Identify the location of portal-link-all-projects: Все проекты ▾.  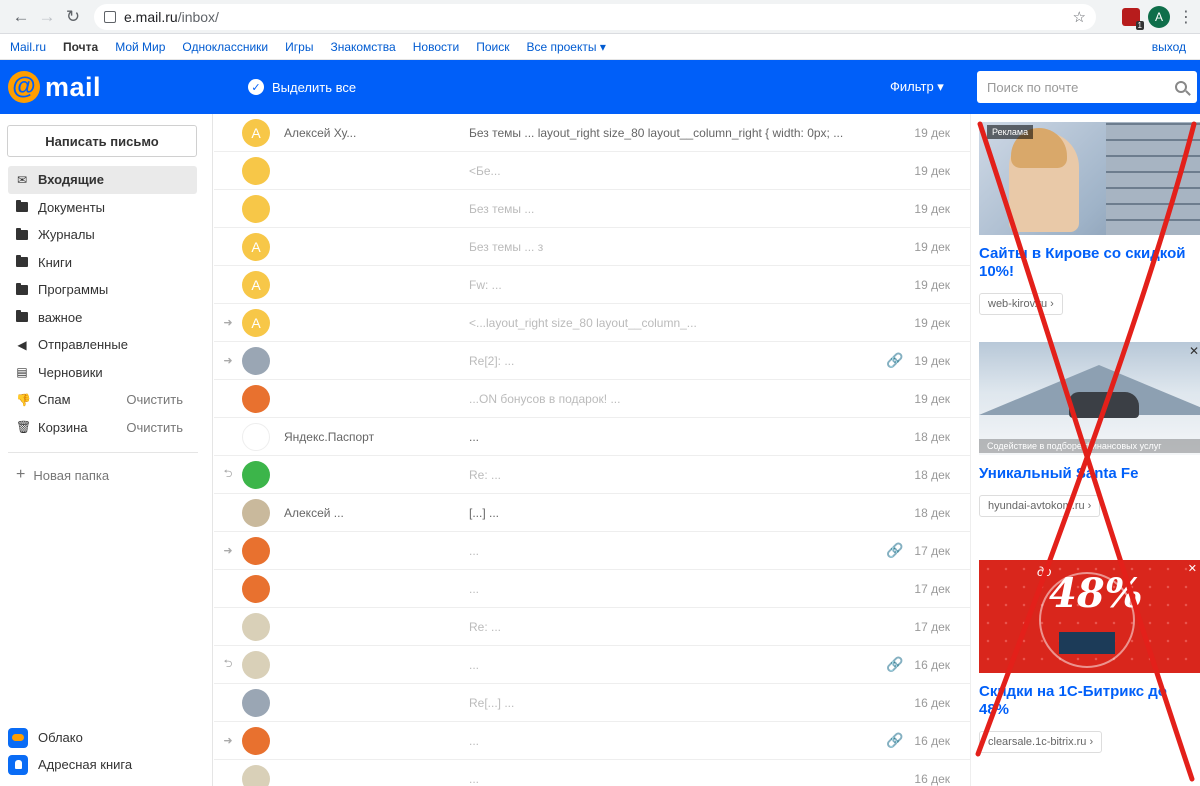
(565, 47).